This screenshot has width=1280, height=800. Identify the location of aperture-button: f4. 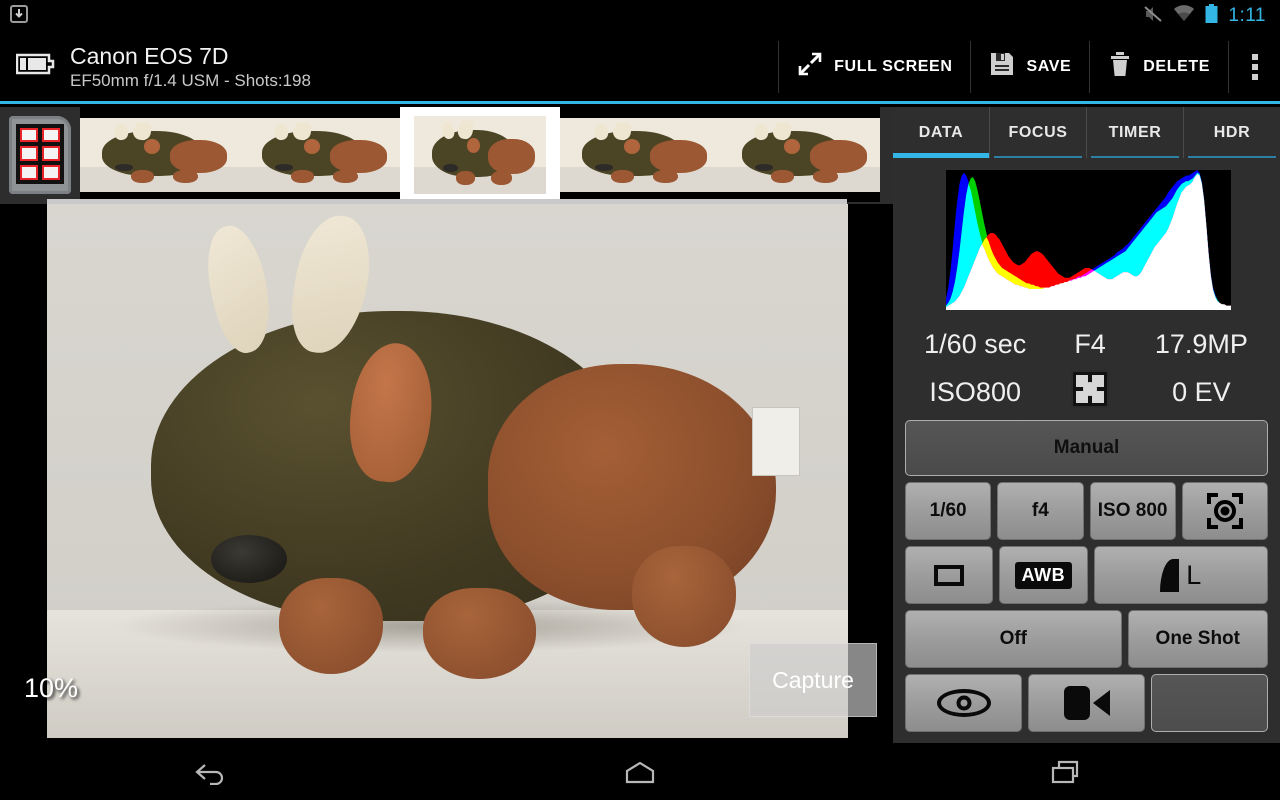
(1040, 511).